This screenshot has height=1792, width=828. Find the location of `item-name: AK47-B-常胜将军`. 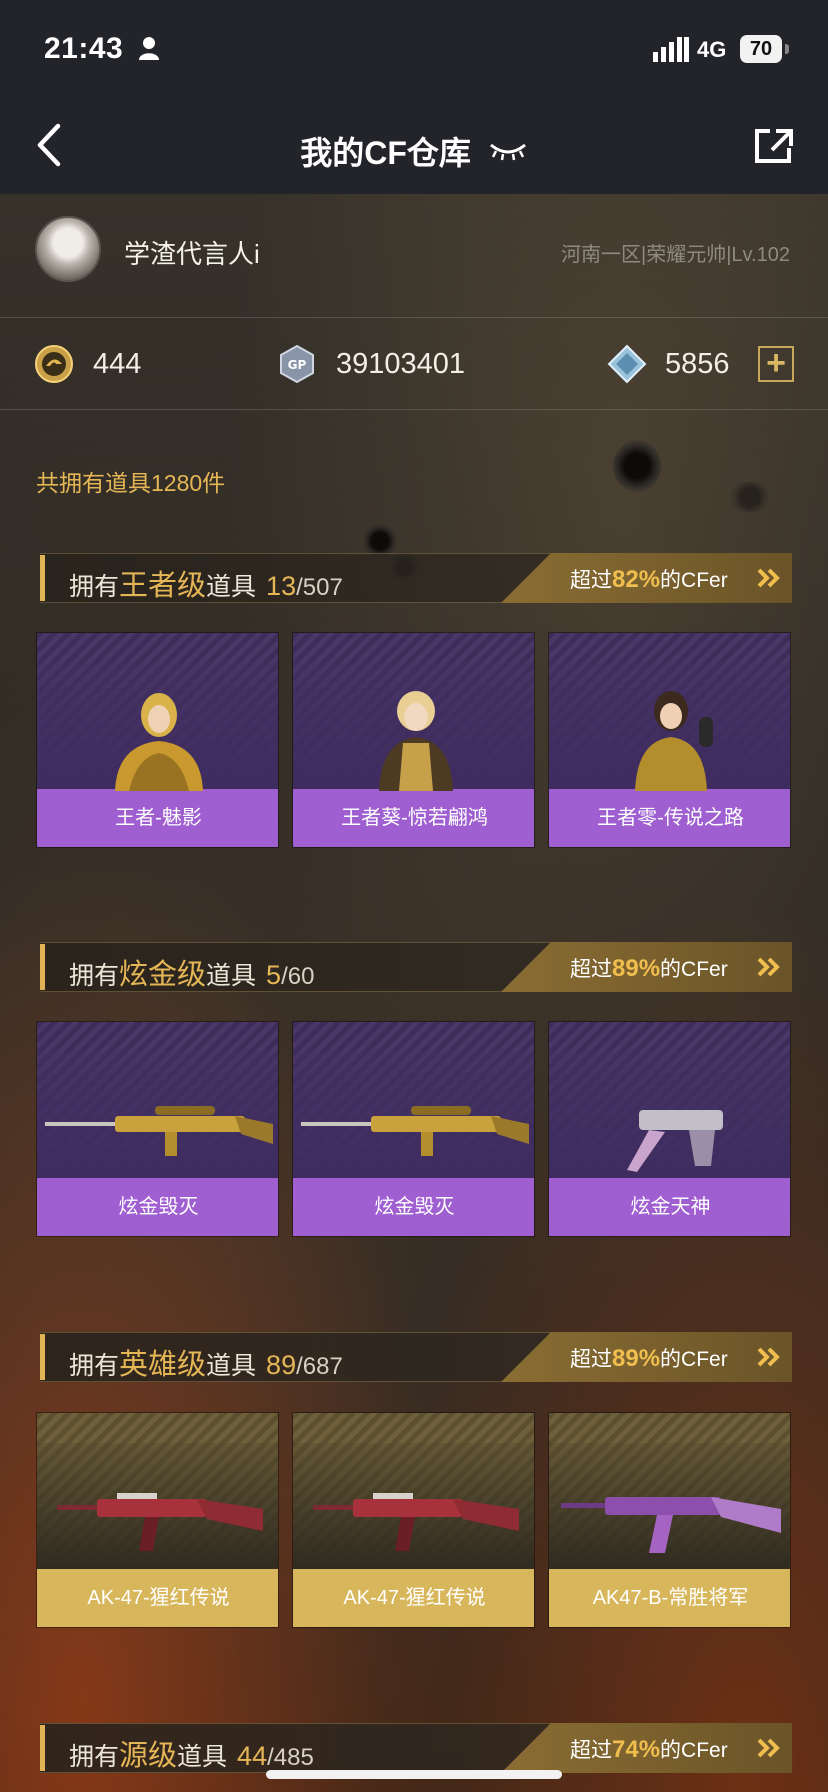

item-name: AK47-B-常胜将军 is located at coordinates (669, 1598).